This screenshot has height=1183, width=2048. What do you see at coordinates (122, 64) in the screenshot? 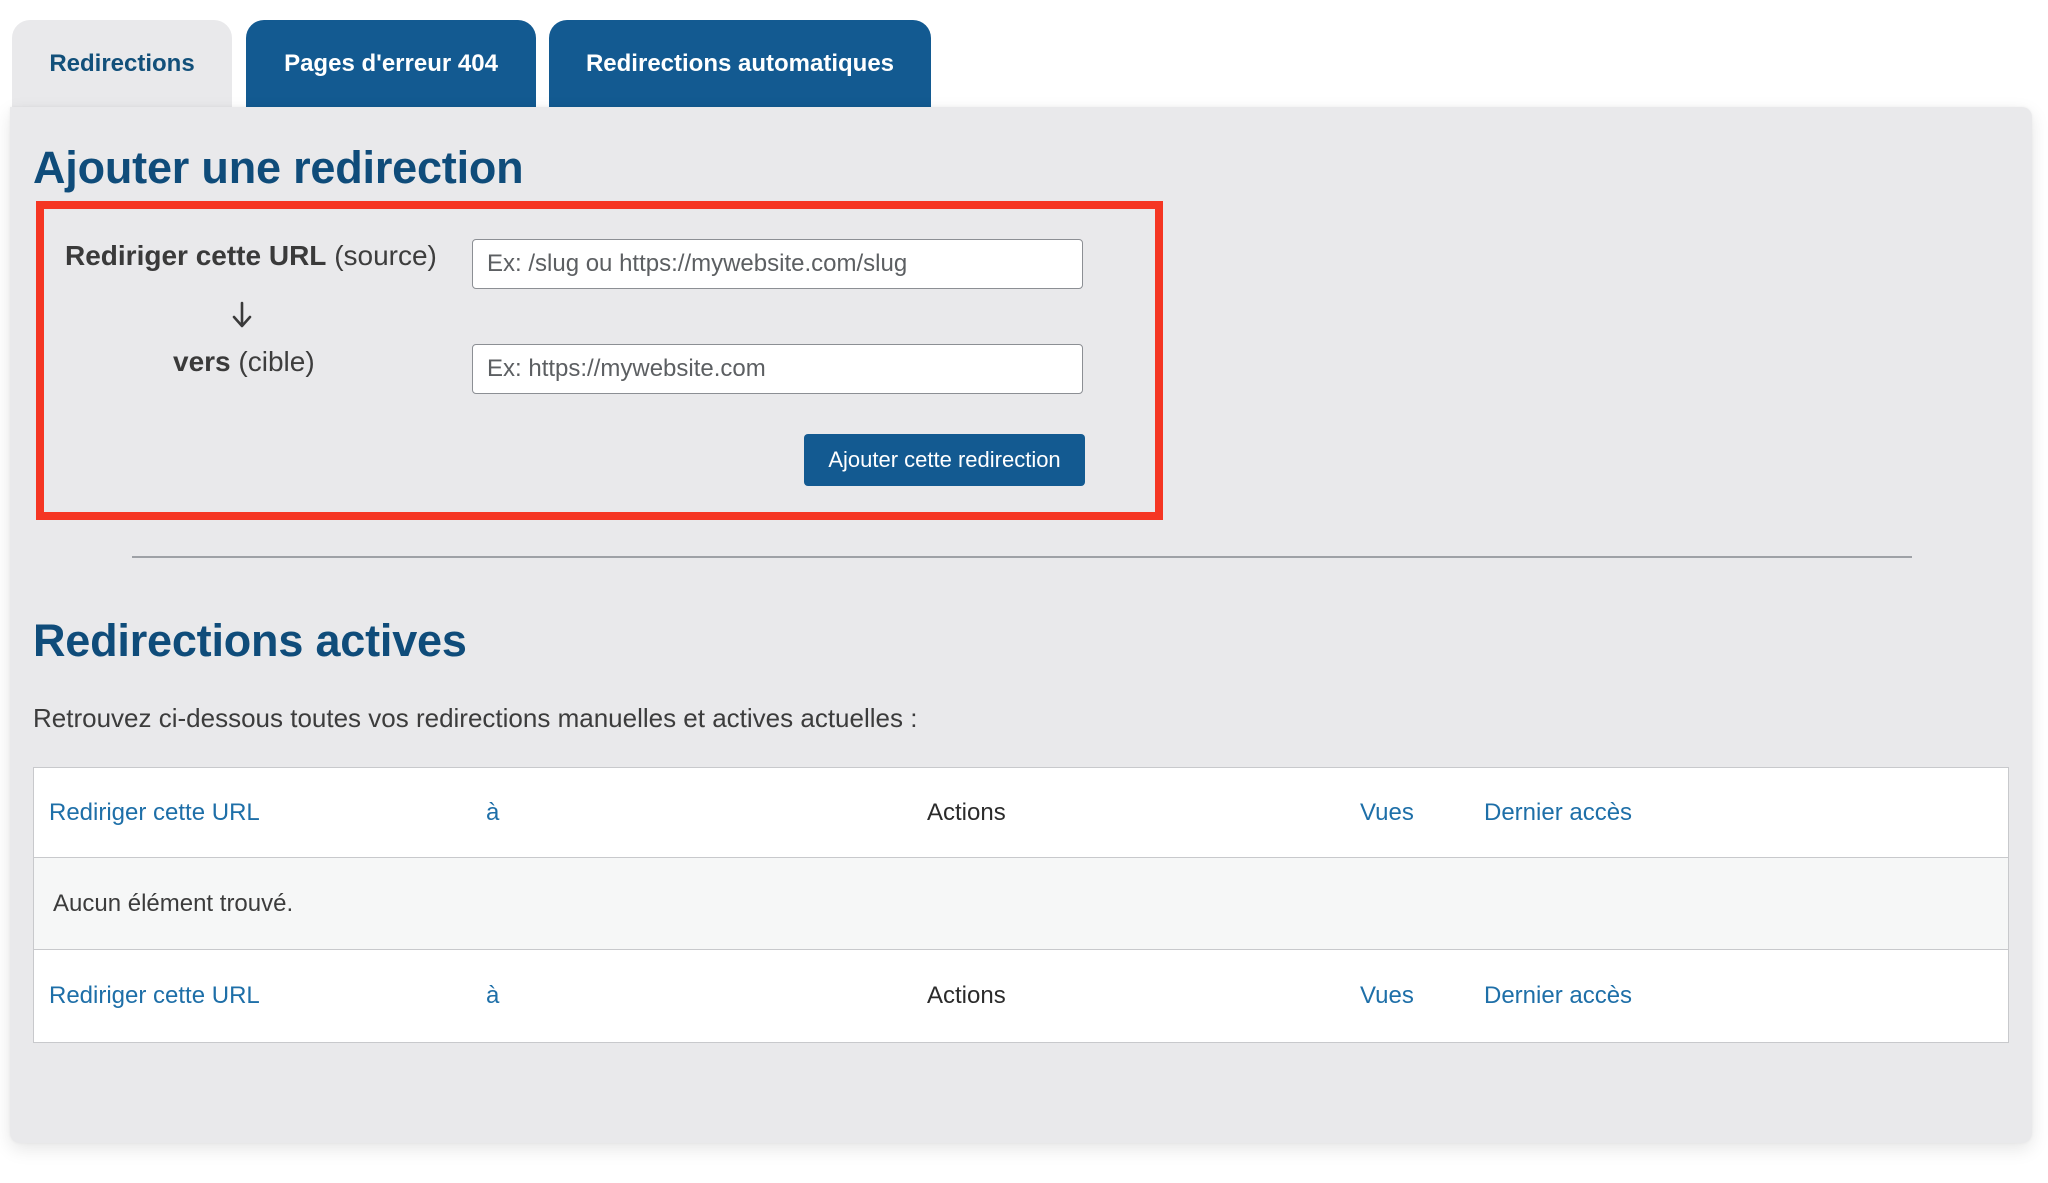
I see `tab-redirections: Redirections` at bounding box center [122, 64].